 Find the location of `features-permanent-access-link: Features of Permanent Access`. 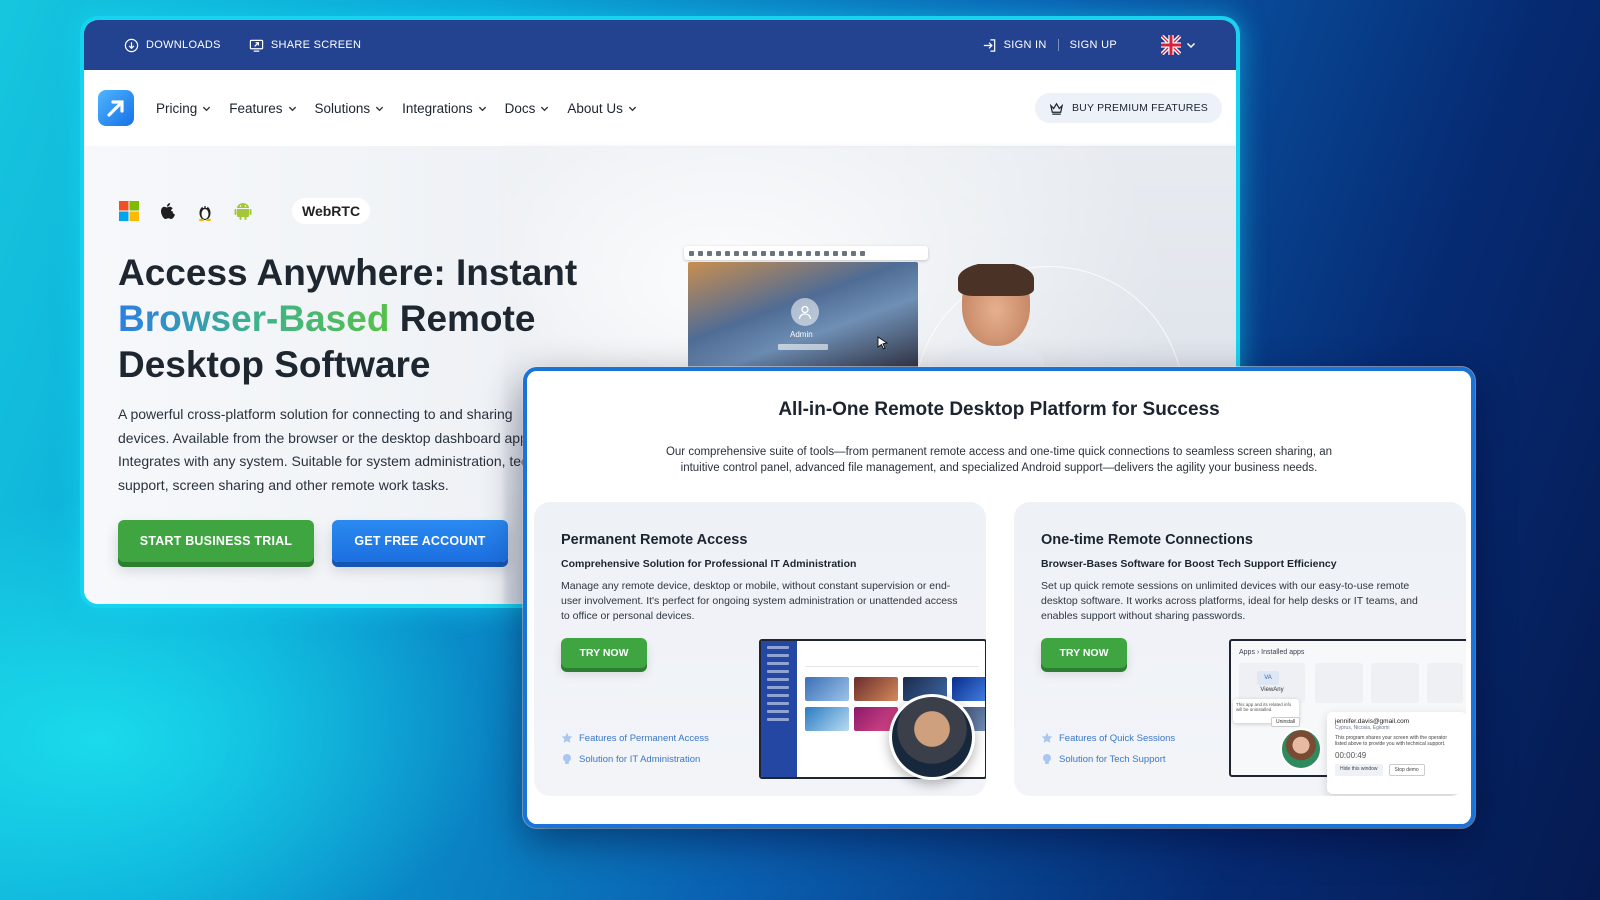

features-permanent-access-link: Features of Permanent Access is located at coordinates (635, 738).